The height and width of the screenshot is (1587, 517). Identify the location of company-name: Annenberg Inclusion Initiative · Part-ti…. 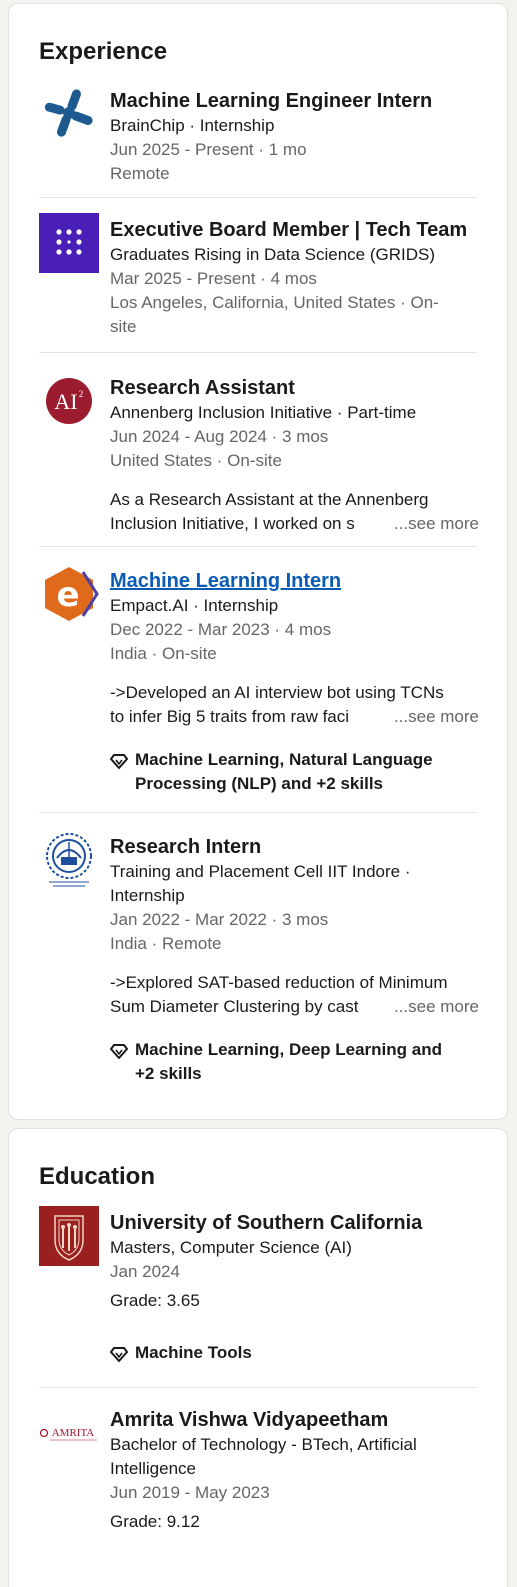
(263, 412).